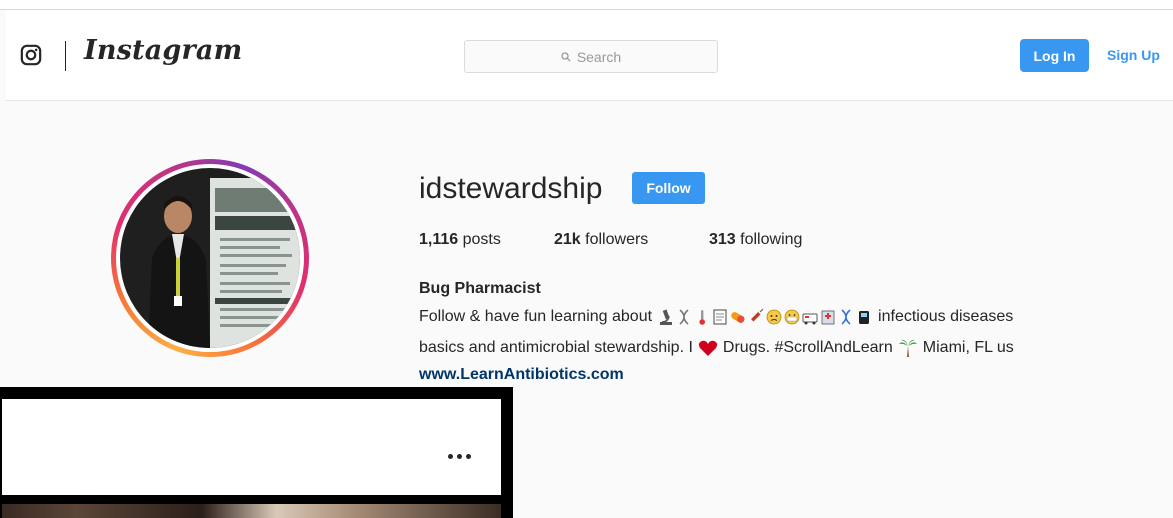 The height and width of the screenshot is (518, 1173). I want to click on thermometer-icon, so click(702, 317).